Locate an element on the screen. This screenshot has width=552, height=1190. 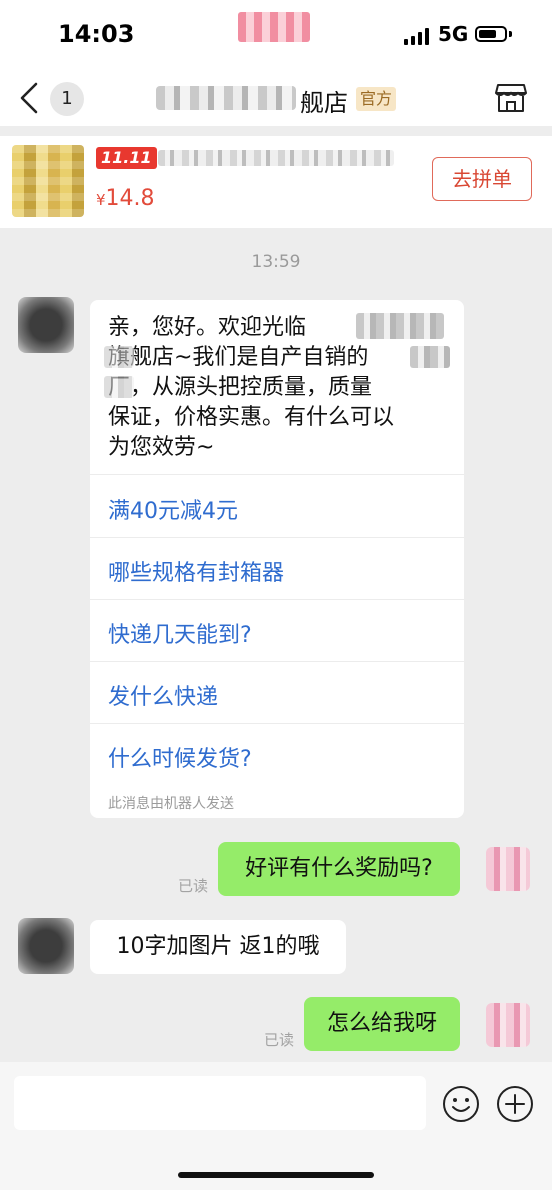
shop-name: 舰店 is located at coordinates (324, 100).